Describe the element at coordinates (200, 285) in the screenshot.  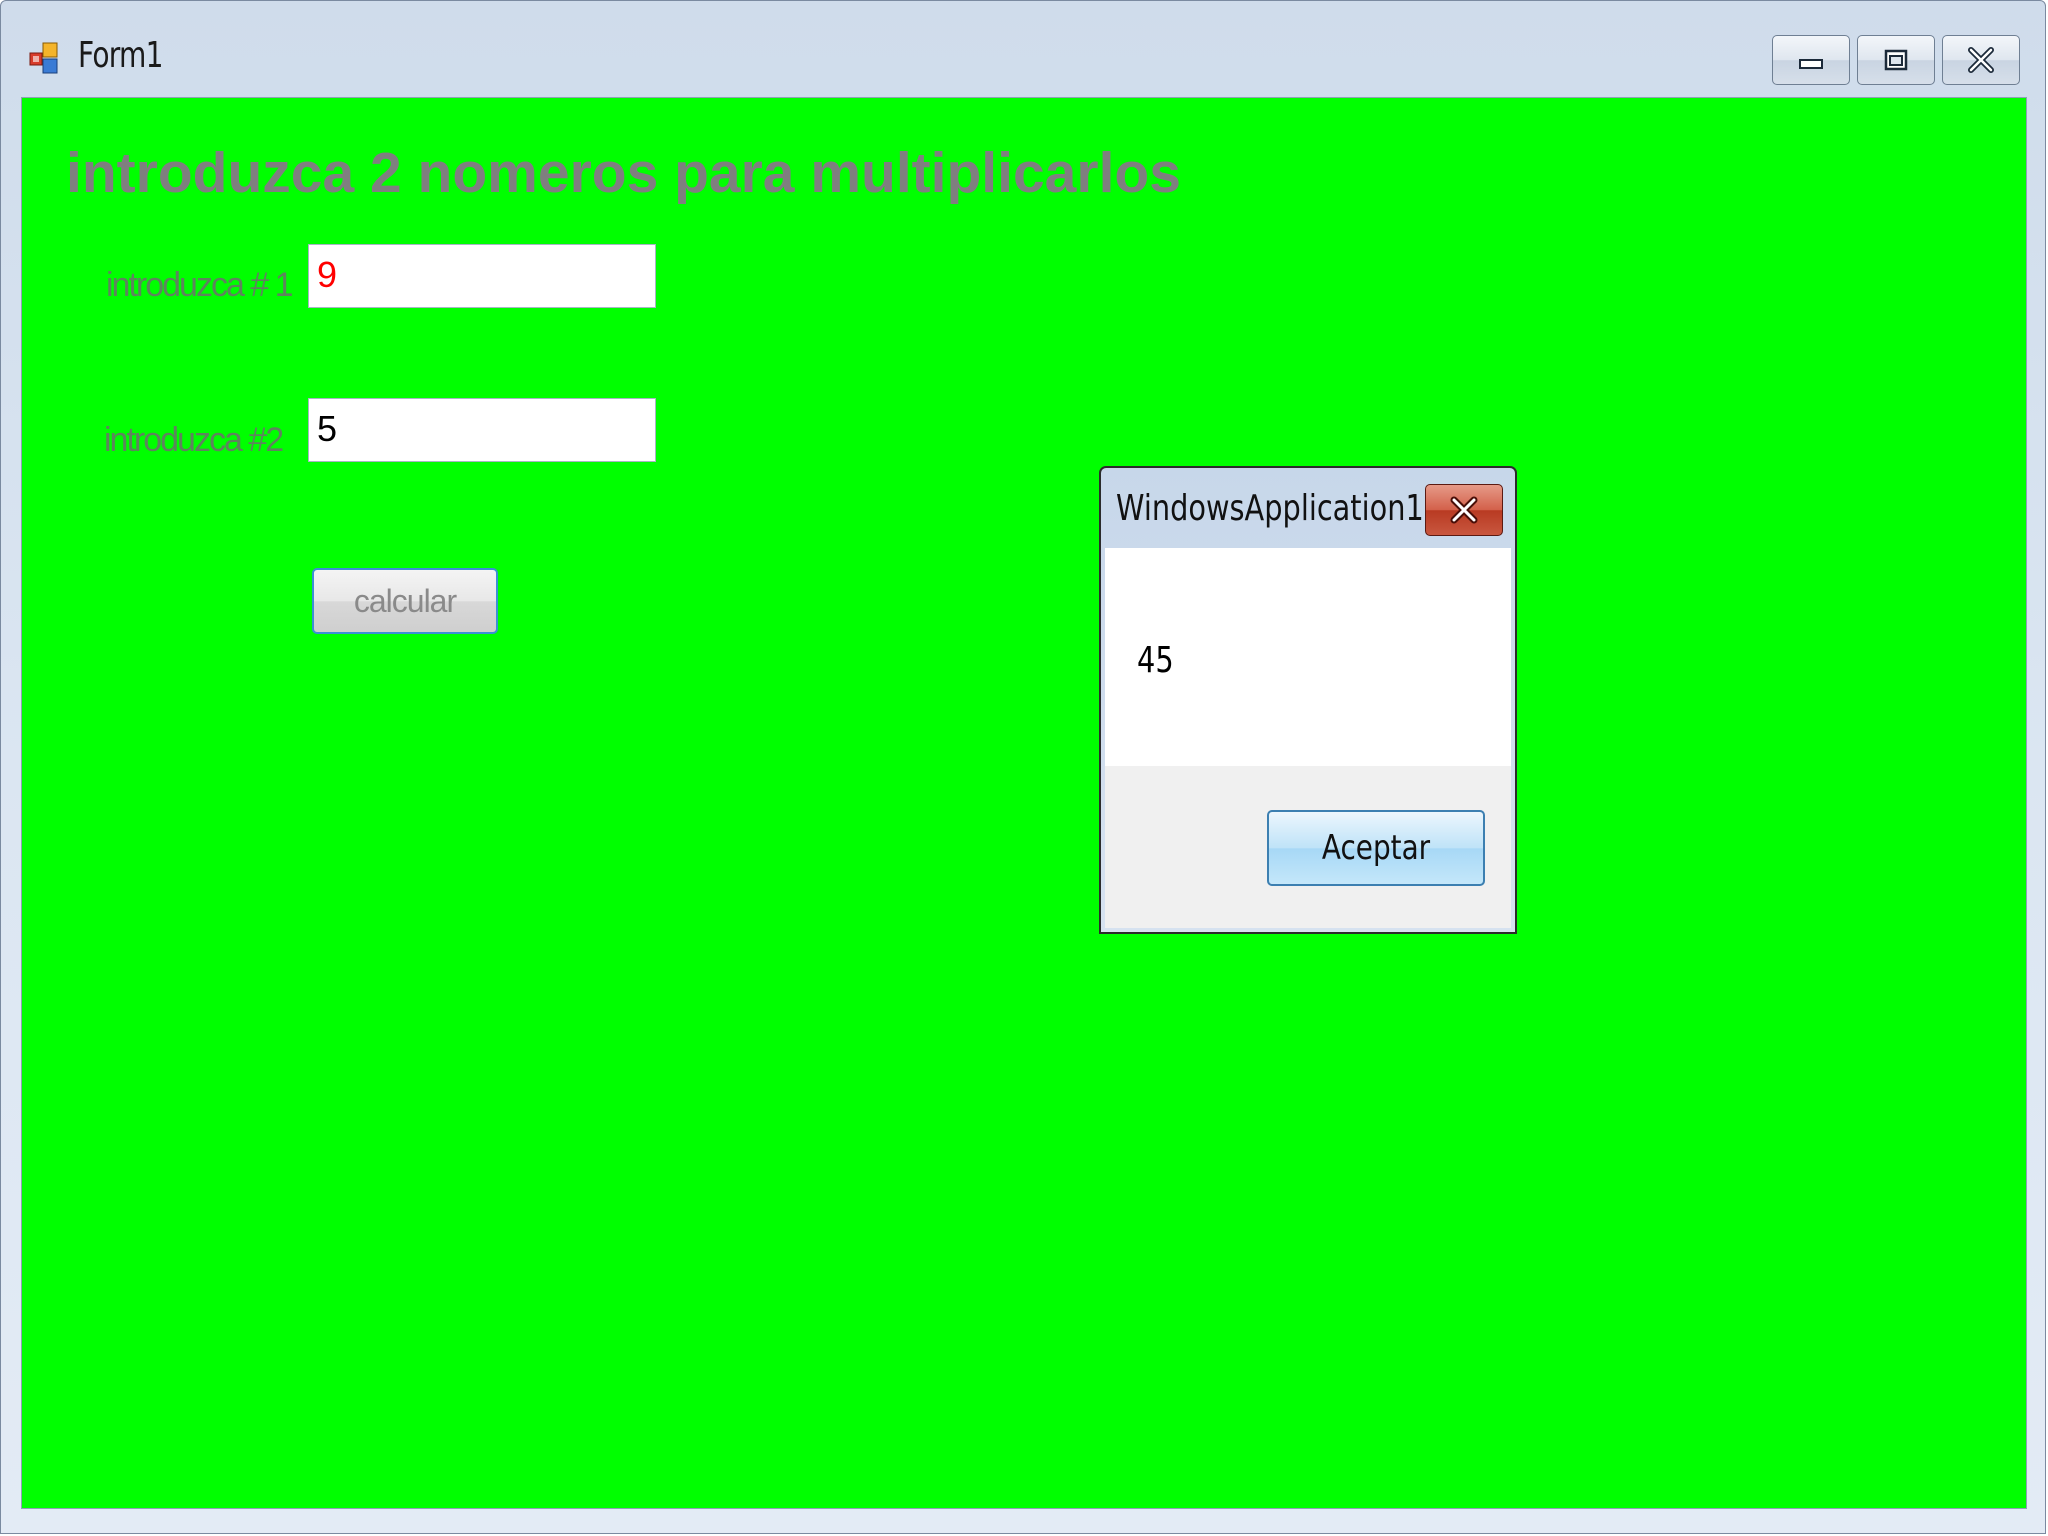
I see `number-1-label: introduzca # 1` at that location.